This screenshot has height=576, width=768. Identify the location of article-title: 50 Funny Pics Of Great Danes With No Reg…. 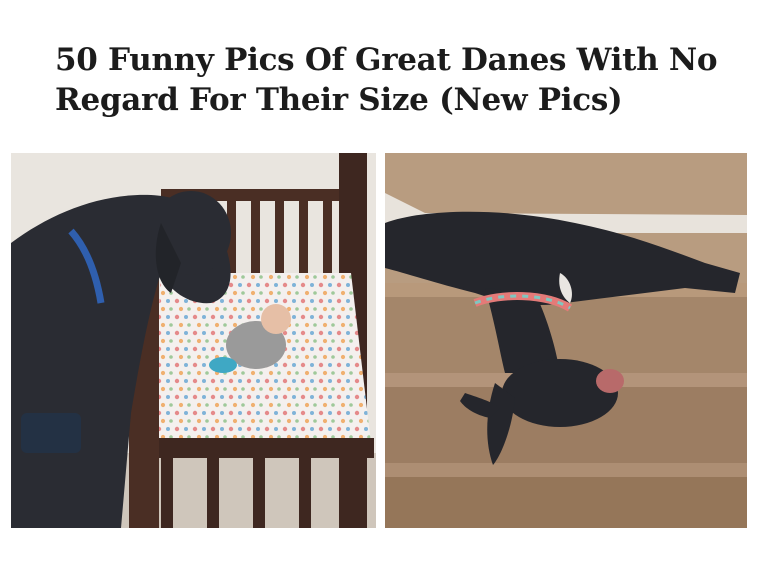
(395, 80).